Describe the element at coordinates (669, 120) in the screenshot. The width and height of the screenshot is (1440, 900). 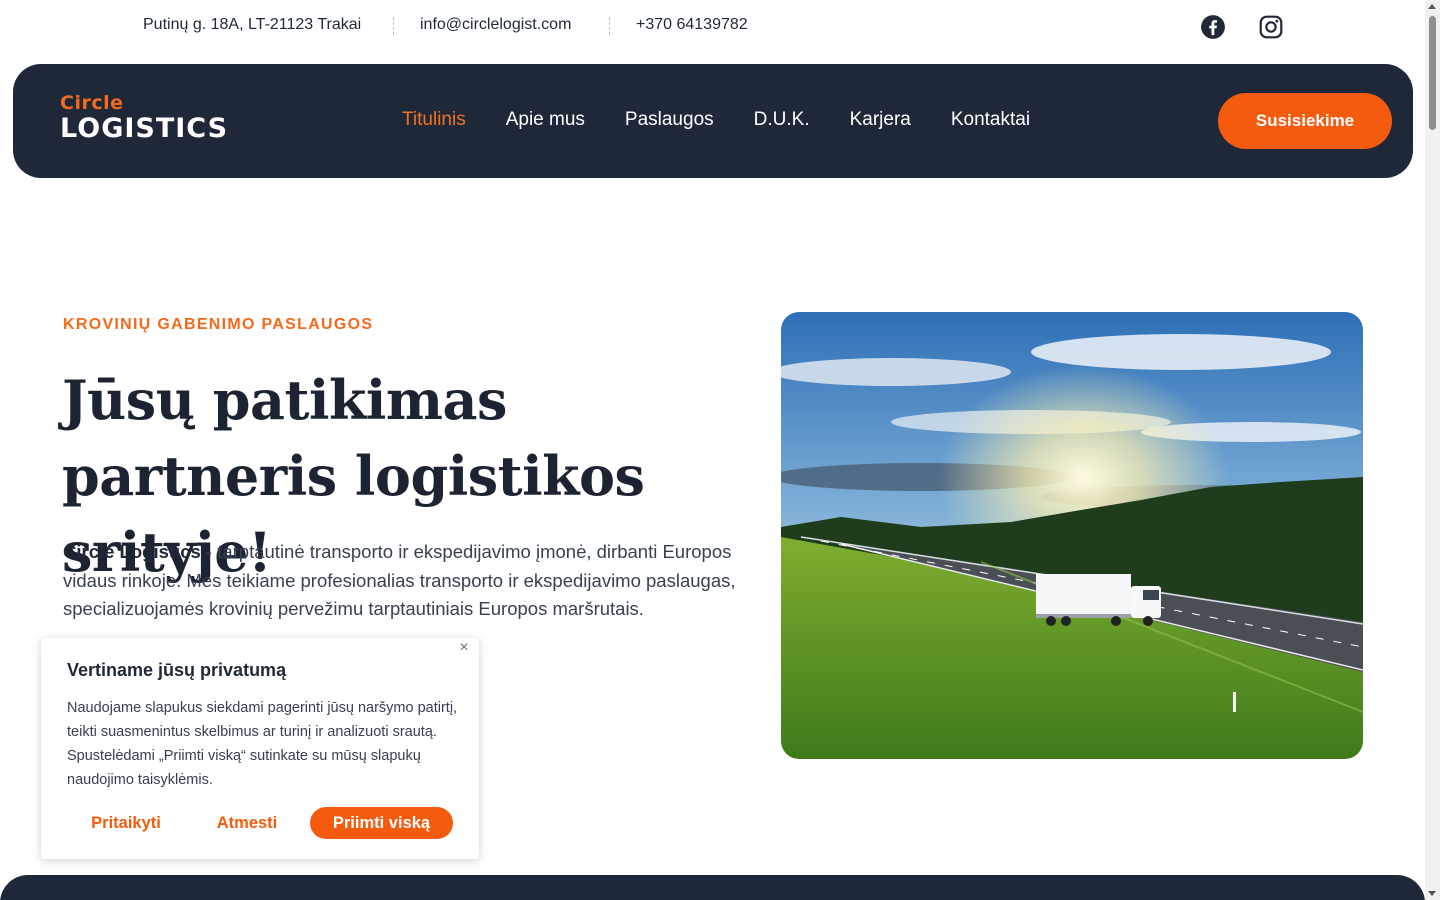
I see `nav-item-paslaugos: Paslaugos` at that location.